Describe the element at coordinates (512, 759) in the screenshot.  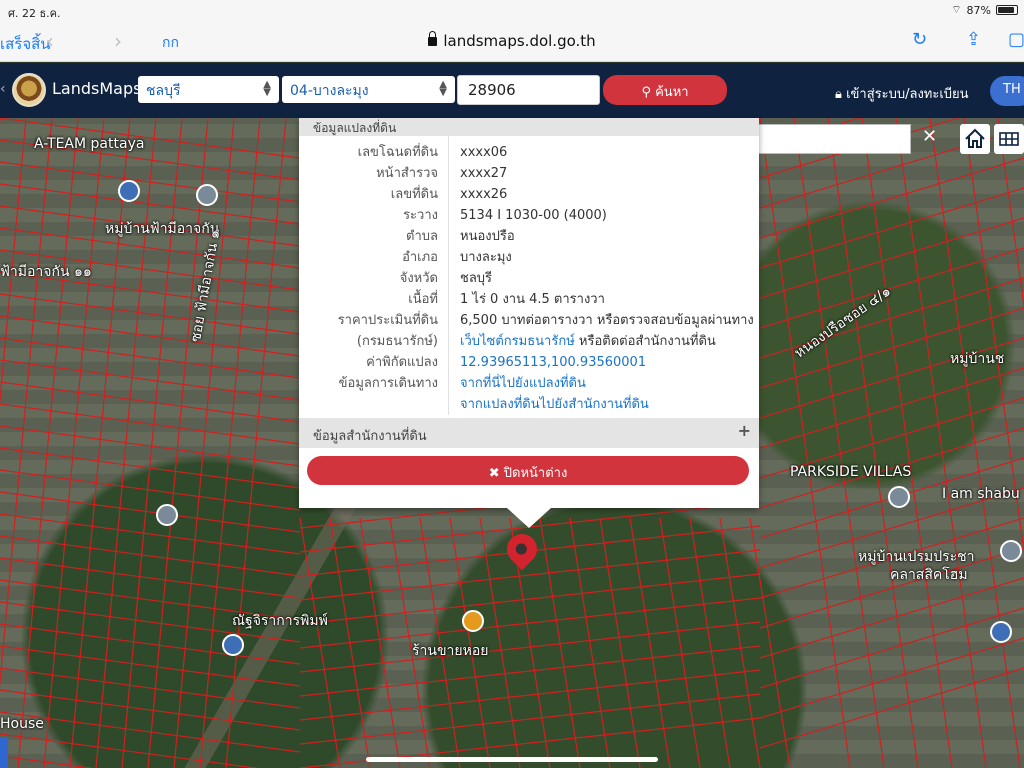
I see `home-indicator` at that location.